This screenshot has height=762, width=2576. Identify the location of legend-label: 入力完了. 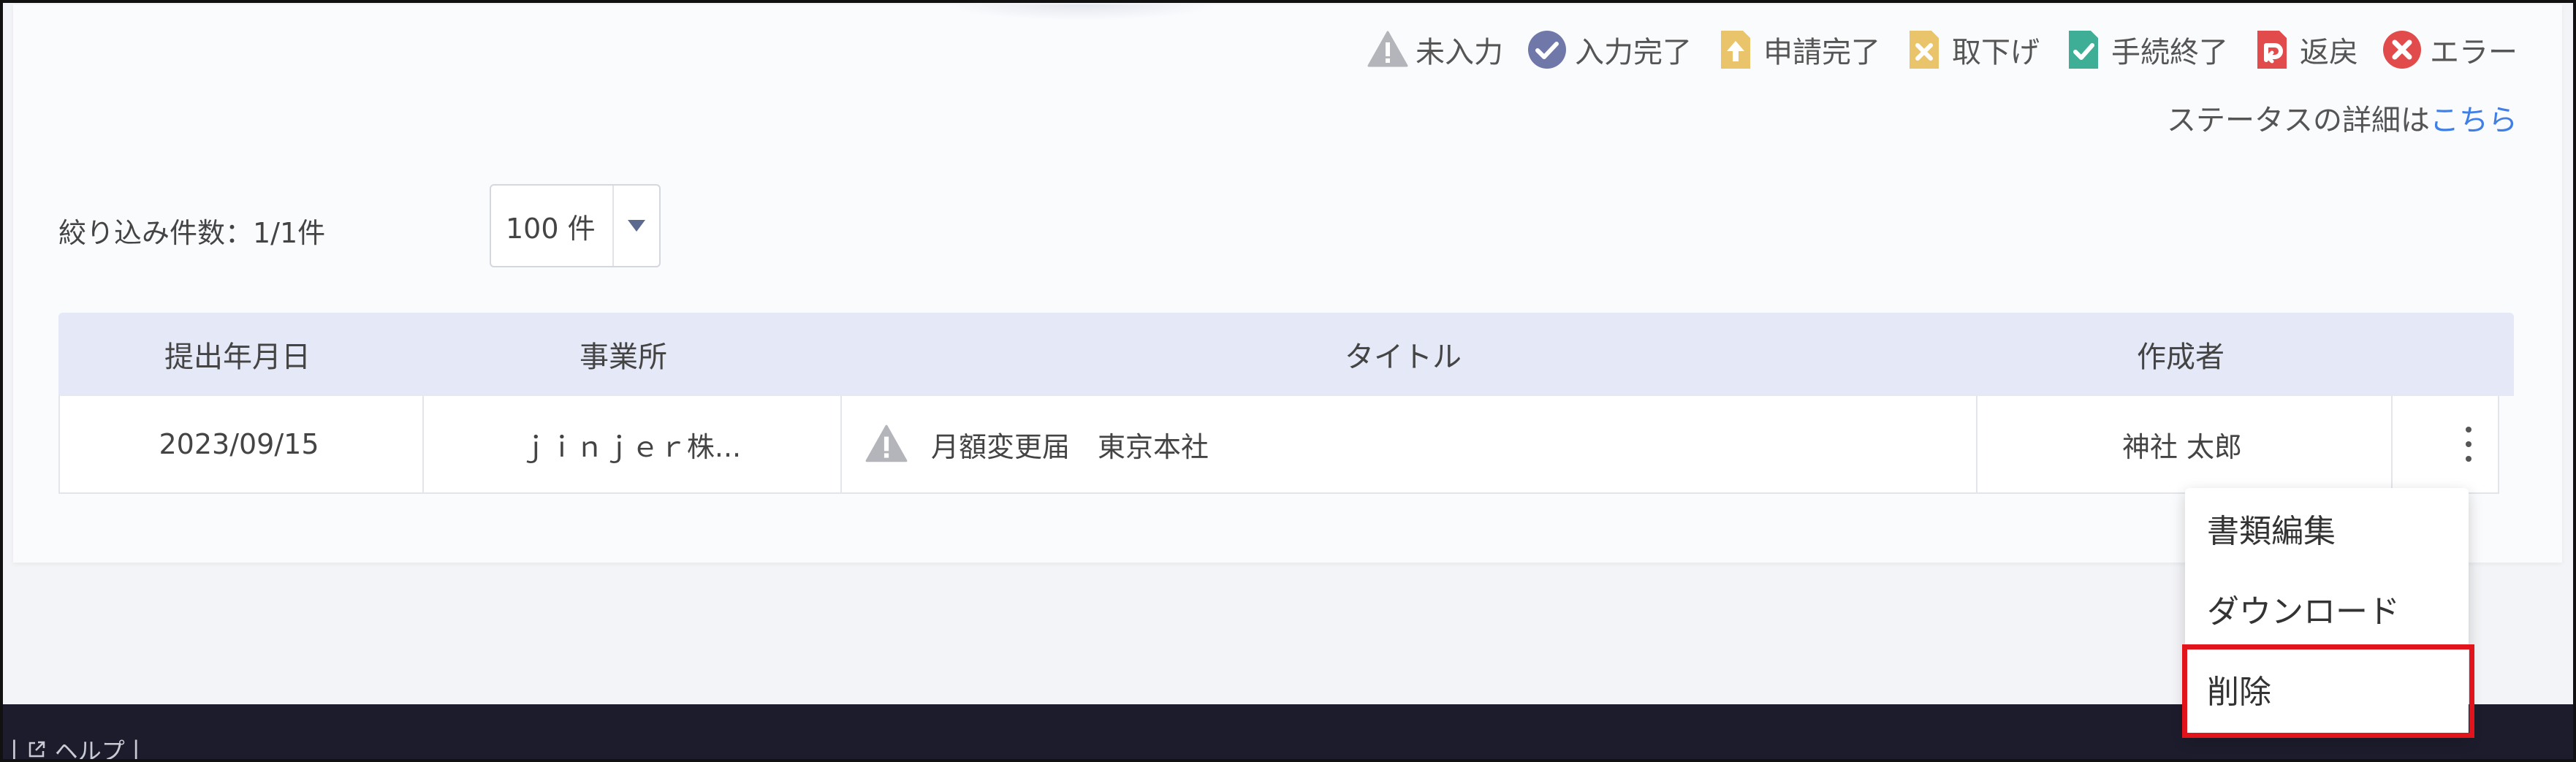
(1633, 53).